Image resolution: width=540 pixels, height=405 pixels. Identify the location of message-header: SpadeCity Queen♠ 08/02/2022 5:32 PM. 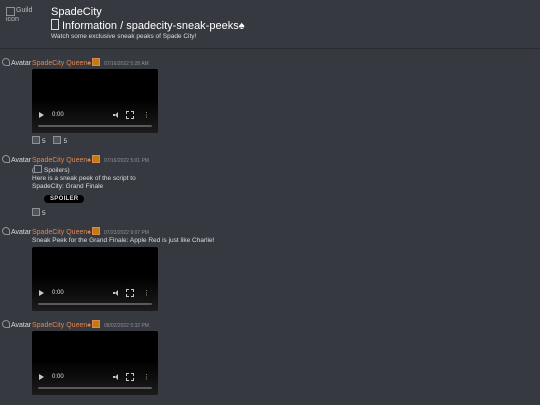
(90, 325).